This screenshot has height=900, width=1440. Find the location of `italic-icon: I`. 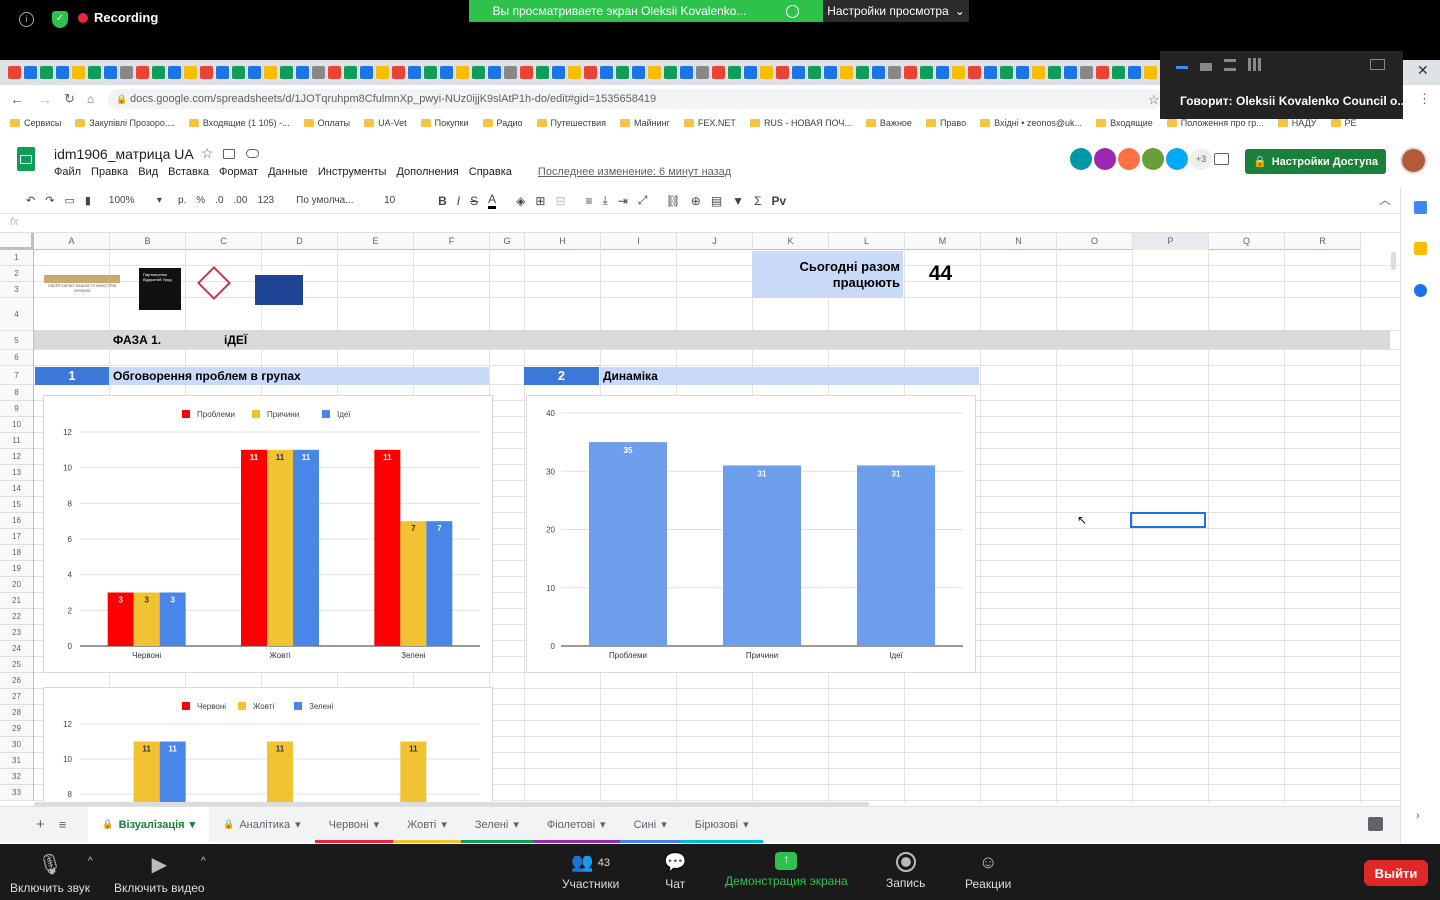

italic-icon: I is located at coordinates (458, 201).